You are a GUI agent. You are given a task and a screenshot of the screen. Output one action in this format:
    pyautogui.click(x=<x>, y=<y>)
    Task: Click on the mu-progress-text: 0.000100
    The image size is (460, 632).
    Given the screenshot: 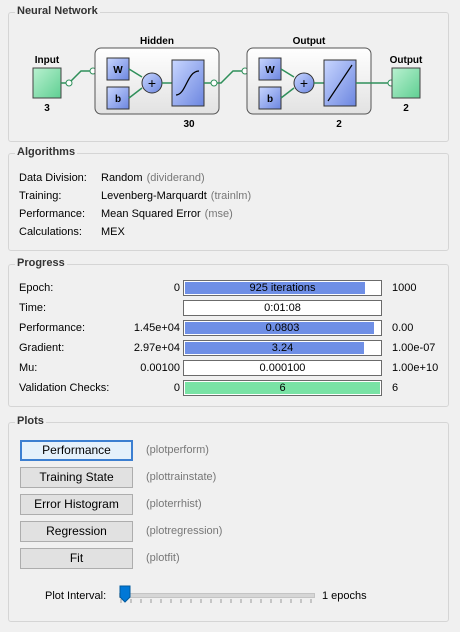 What is the action you would take?
    pyautogui.click(x=282, y=368)
    